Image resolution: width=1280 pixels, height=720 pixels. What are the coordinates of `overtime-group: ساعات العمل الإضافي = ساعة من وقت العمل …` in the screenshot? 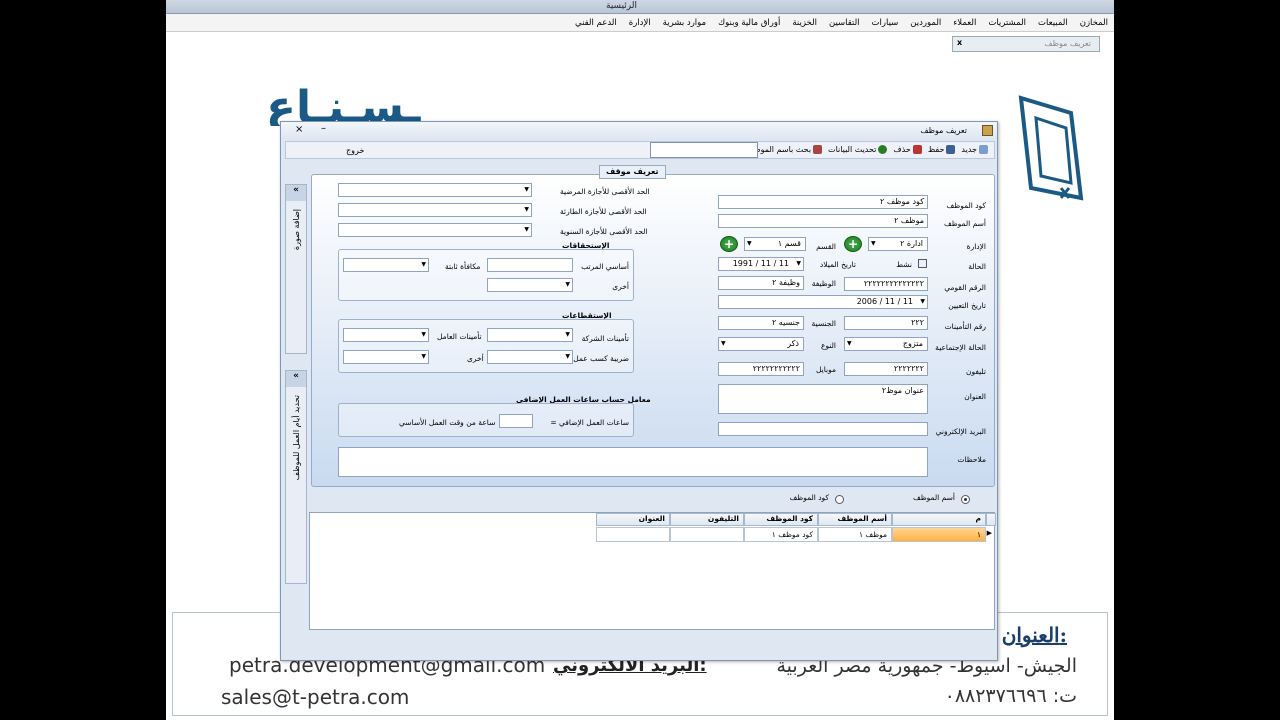 It's located at (486, 420).